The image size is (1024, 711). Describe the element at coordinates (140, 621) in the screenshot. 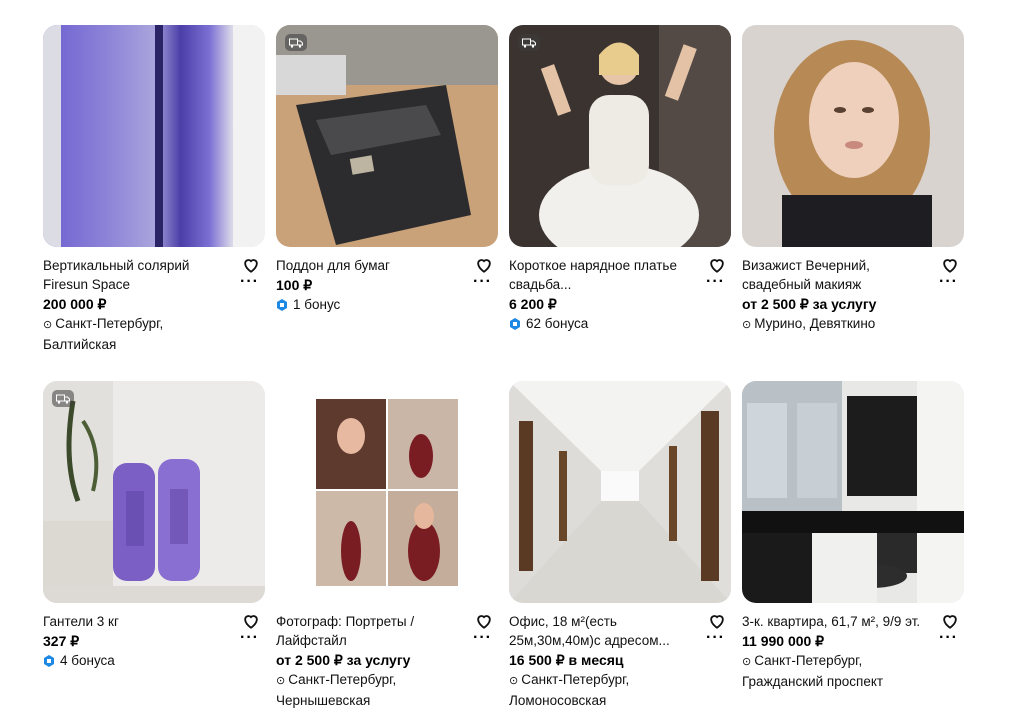

I see `listing-title: Гантели 3 кг` at that location.